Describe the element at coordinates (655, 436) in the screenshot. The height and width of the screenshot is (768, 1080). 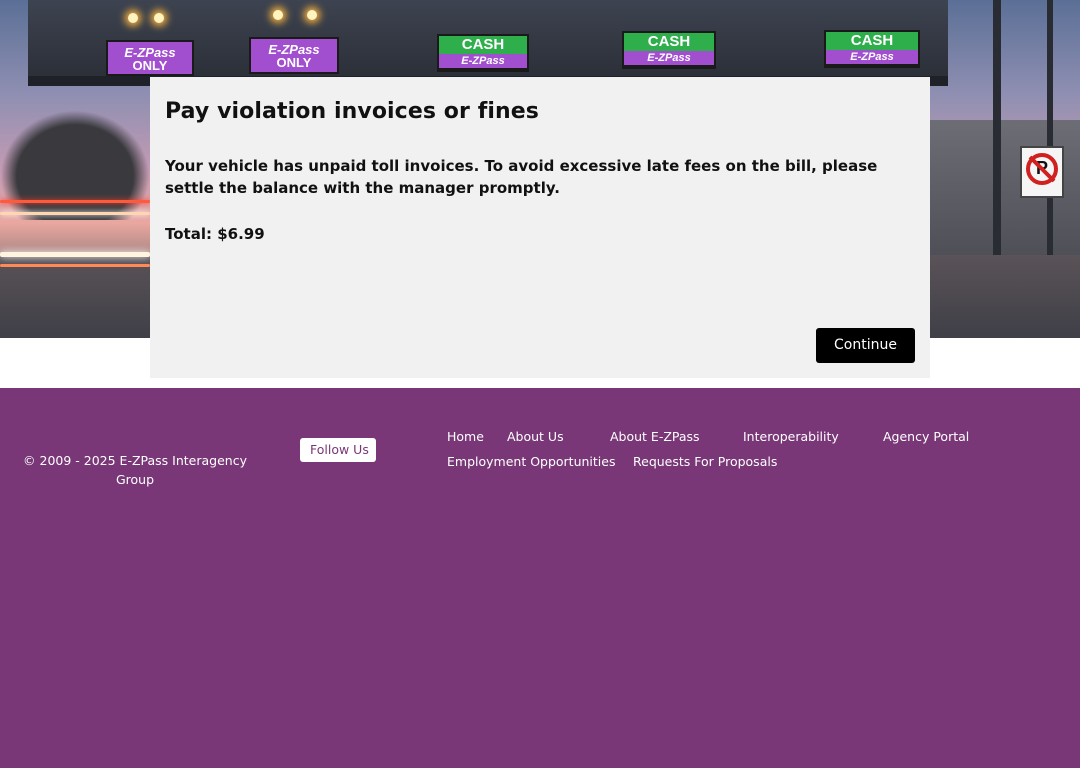
I see `footer-link-about-ezpass: About E-ZPass` at that location.